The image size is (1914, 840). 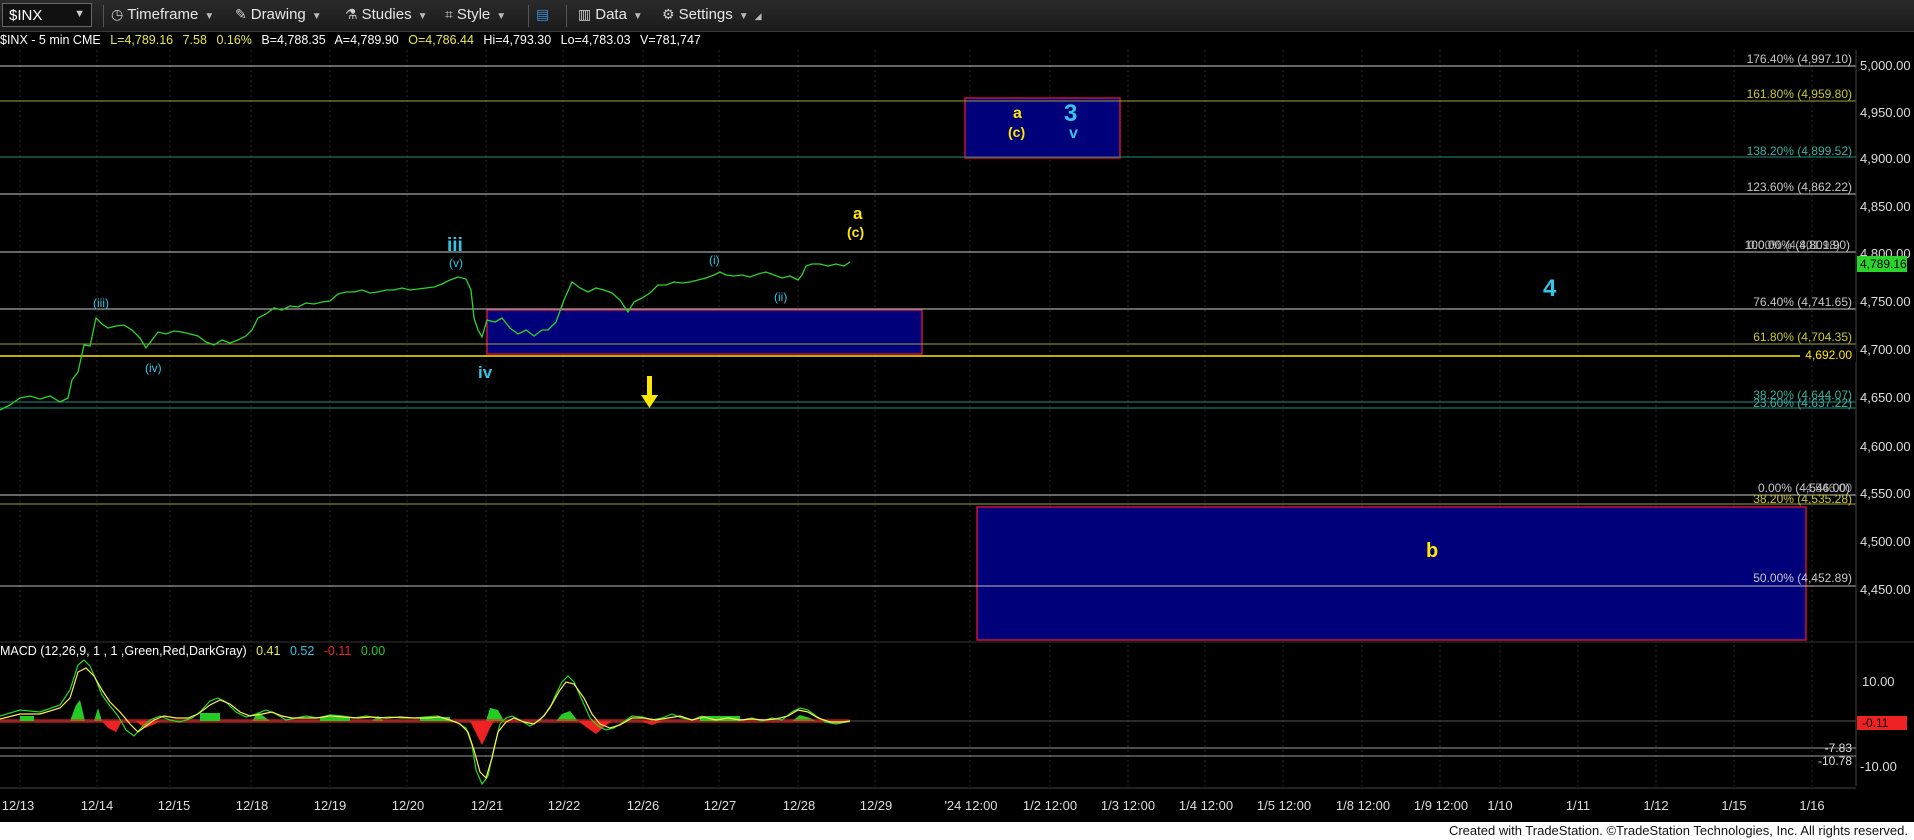 What do you see at coordinates (1550, 288) in the screenshot?
I see `wave-label-4: 4` at bounding box center [1550, 288].